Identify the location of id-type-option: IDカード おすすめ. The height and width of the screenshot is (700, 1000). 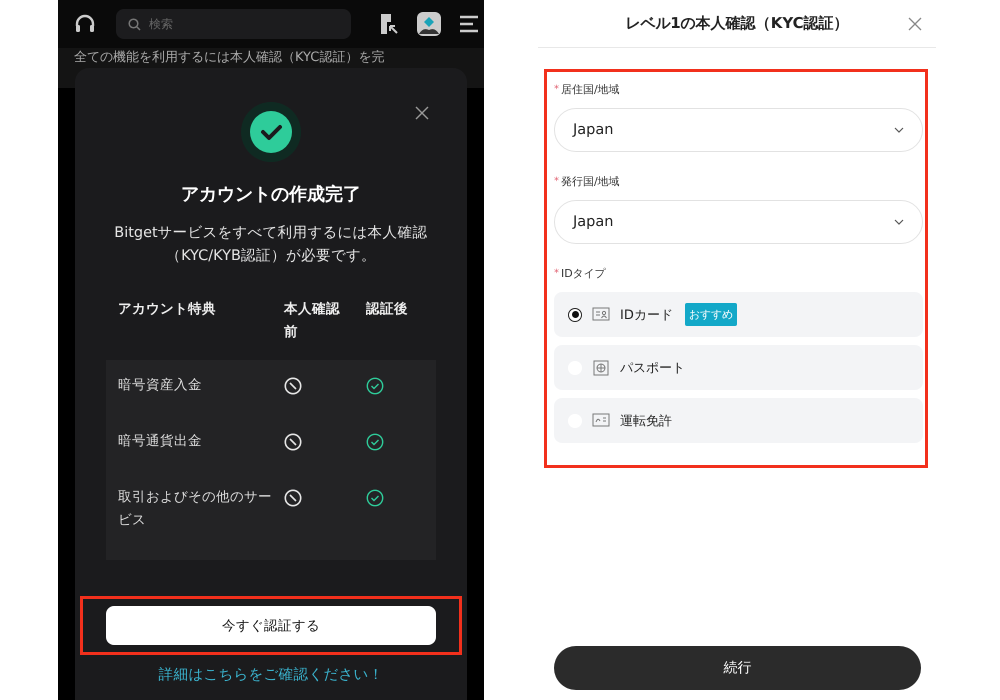
(738, 314).